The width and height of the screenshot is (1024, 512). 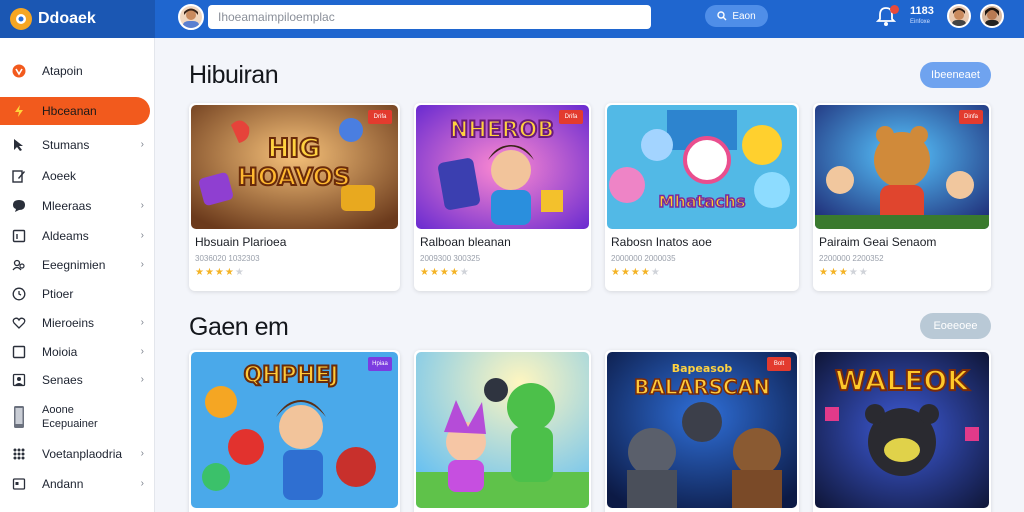 What do you see at coordinates (66, 145) in the screenshot?
I see `sidebar-item-label: Stumans` at bounding box center [66, 145].